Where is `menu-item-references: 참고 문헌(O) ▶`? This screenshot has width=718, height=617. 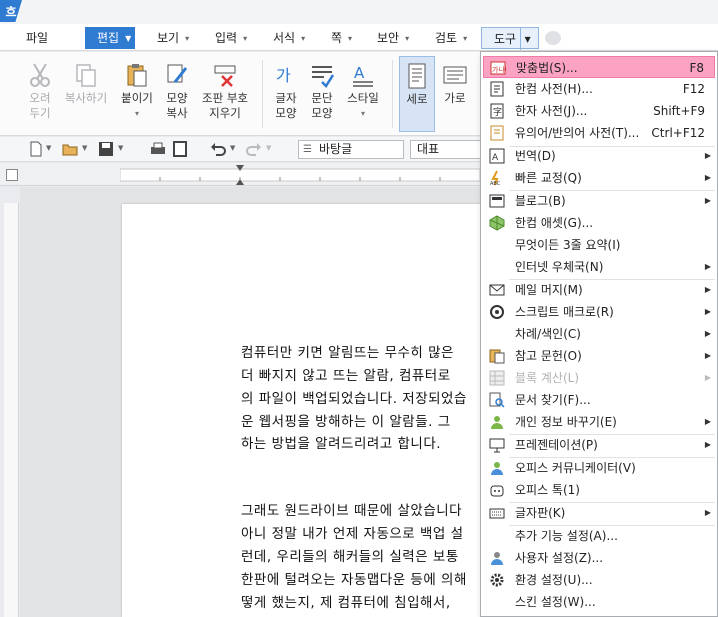 menu-item-references: 참고 문헌(O) ▶ is located at coordinates (599, 356).